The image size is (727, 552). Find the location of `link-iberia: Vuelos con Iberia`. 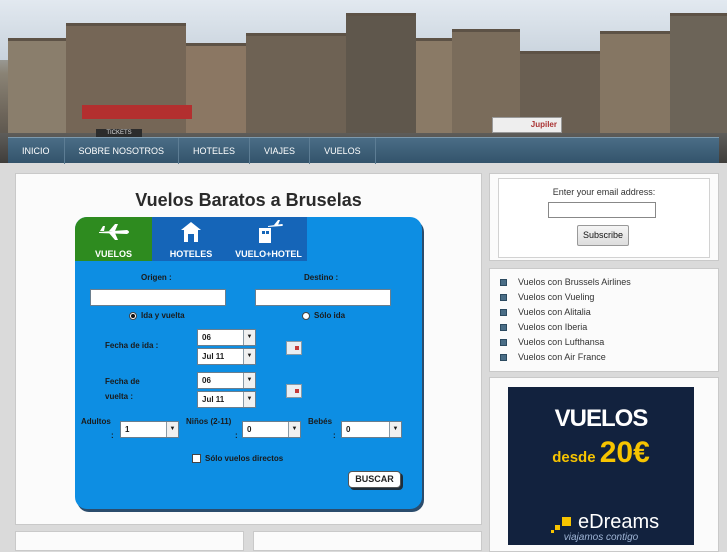

link-iberia: Vuelos con Iberia is located at coordinates (543, 327).